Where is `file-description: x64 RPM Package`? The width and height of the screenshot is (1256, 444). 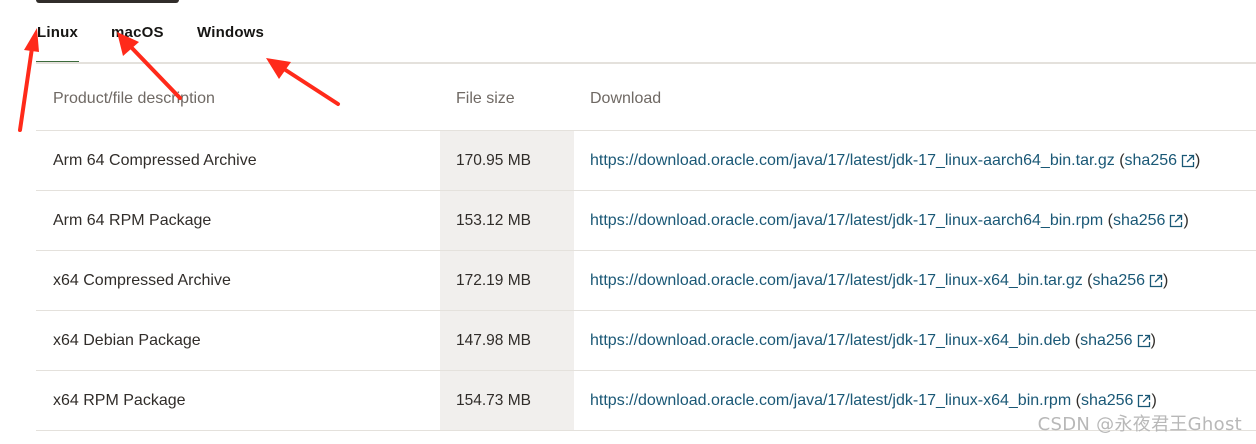
file-description: x64 RPM Package is located at coordinates (119, 400).